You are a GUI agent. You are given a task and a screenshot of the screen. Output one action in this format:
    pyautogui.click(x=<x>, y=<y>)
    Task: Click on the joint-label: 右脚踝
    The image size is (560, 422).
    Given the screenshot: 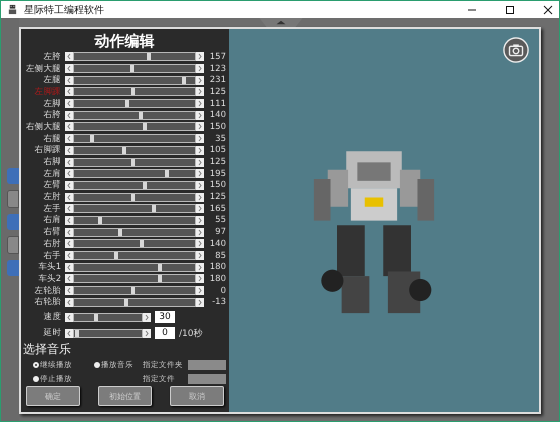 What is the action you would take?
    pyautogui.click(x=42, y=150)
    